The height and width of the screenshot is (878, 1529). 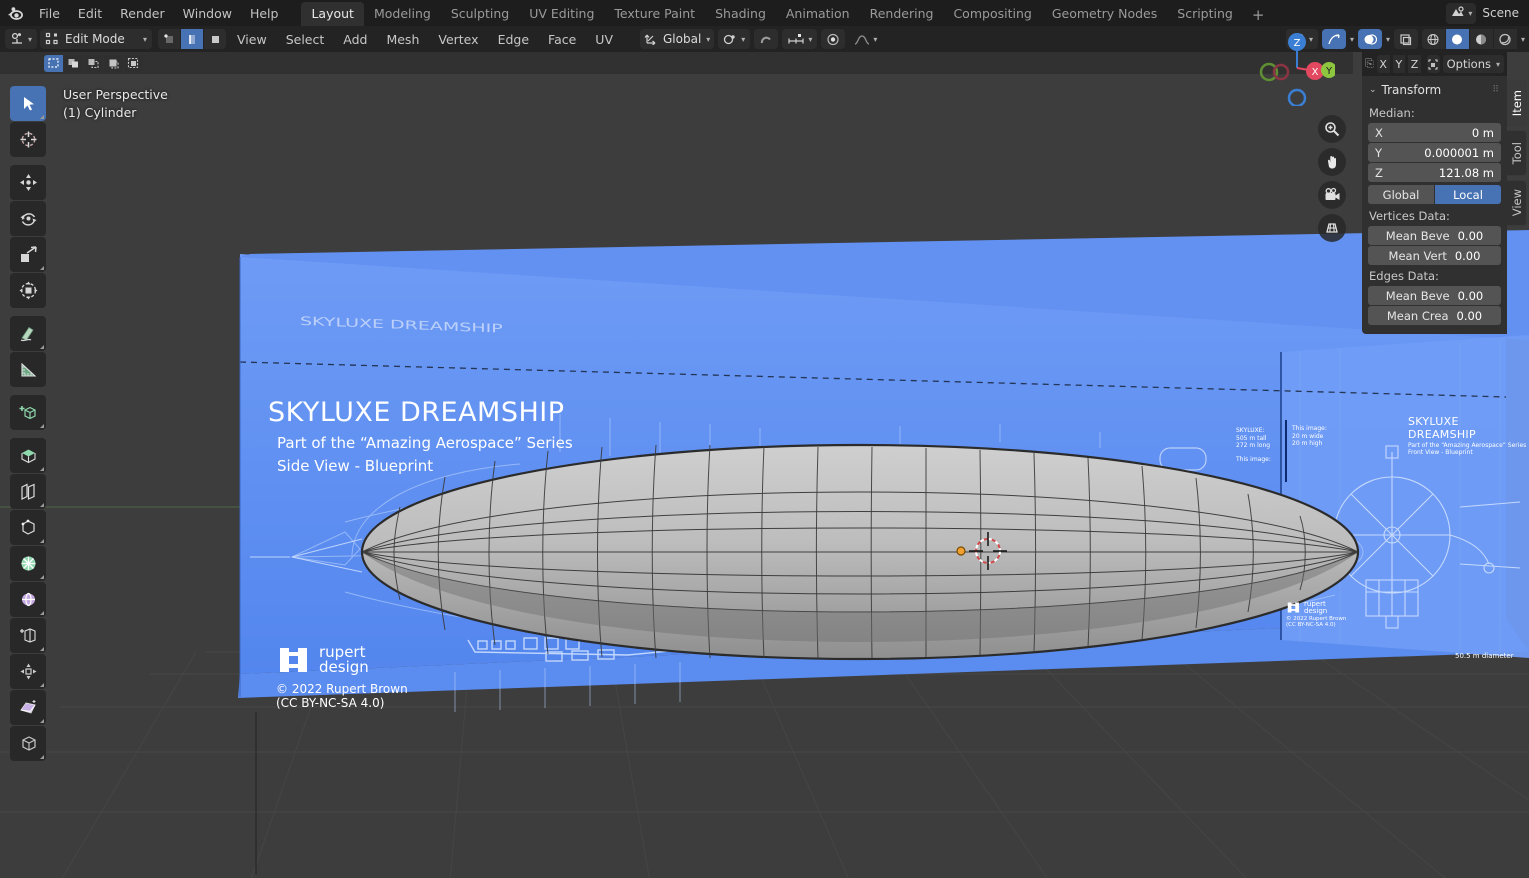 I want to click on lock-icon: ⎘, so click(x=1369, y=64).